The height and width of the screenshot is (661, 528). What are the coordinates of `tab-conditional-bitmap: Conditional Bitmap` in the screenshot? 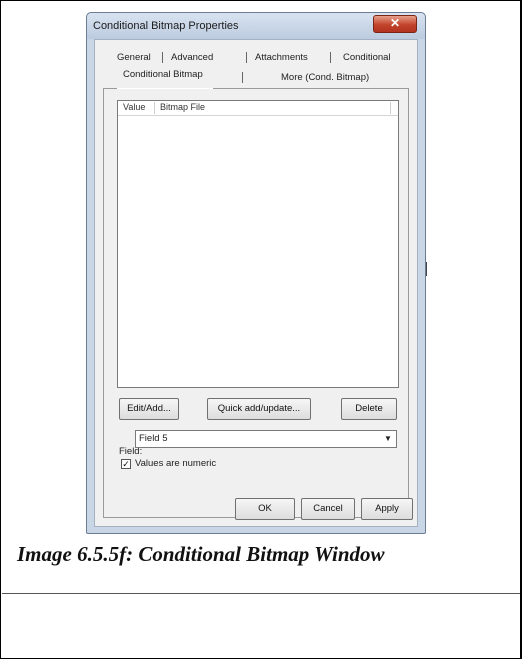 It's located at (163, 74).